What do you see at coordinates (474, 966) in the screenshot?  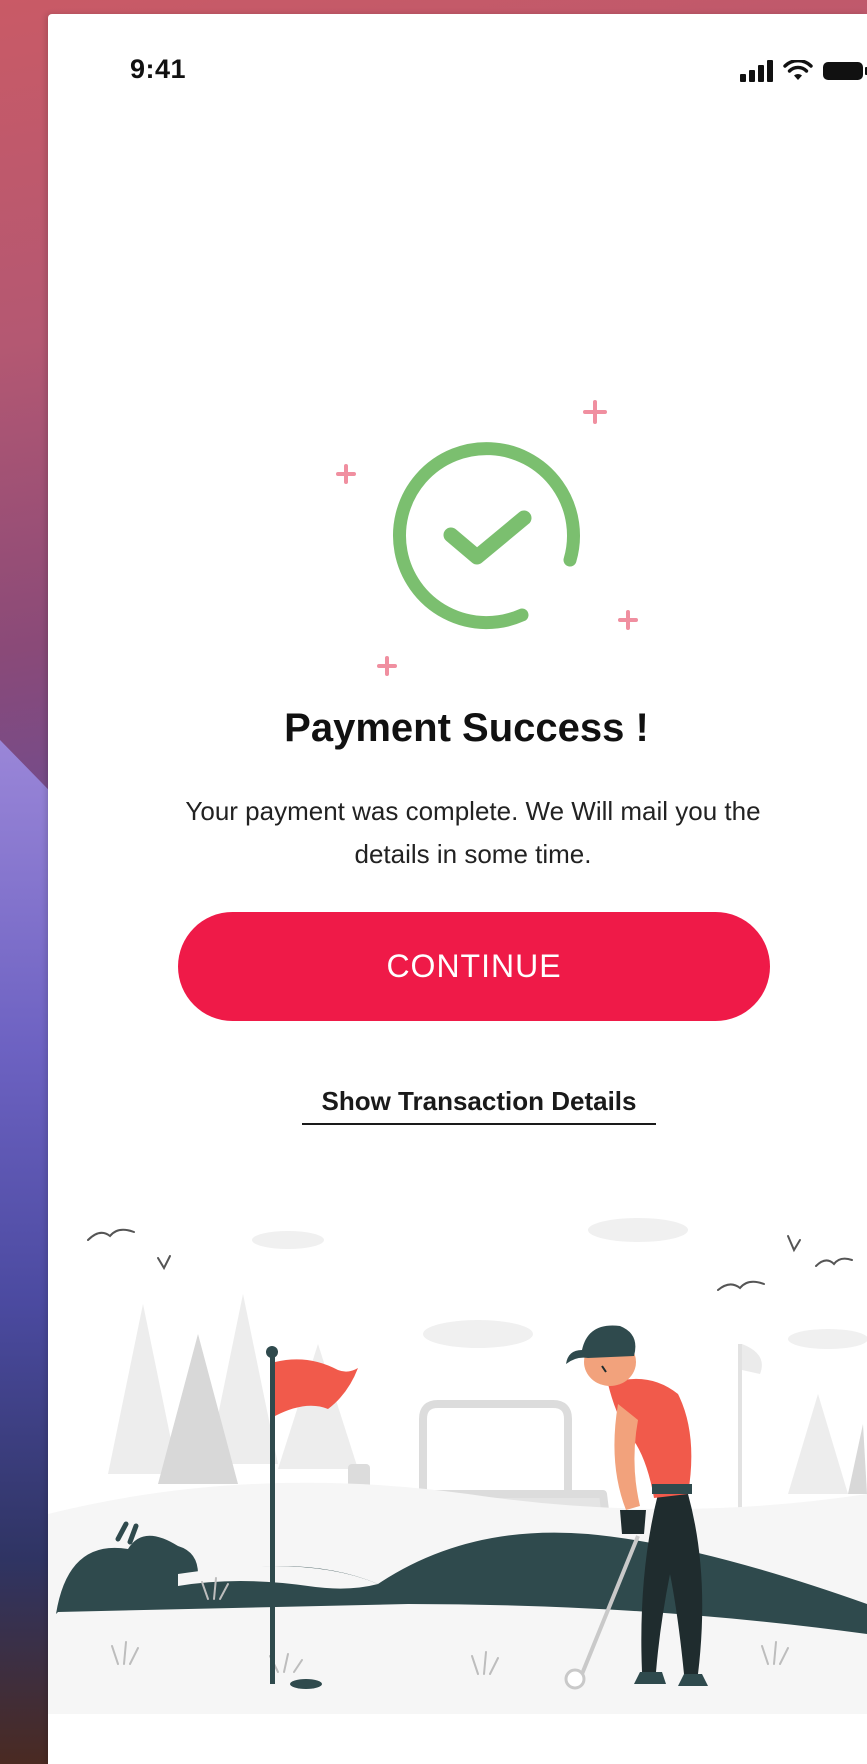 I see `continue-button: CONTINUE` at bounding box center [474, 966].